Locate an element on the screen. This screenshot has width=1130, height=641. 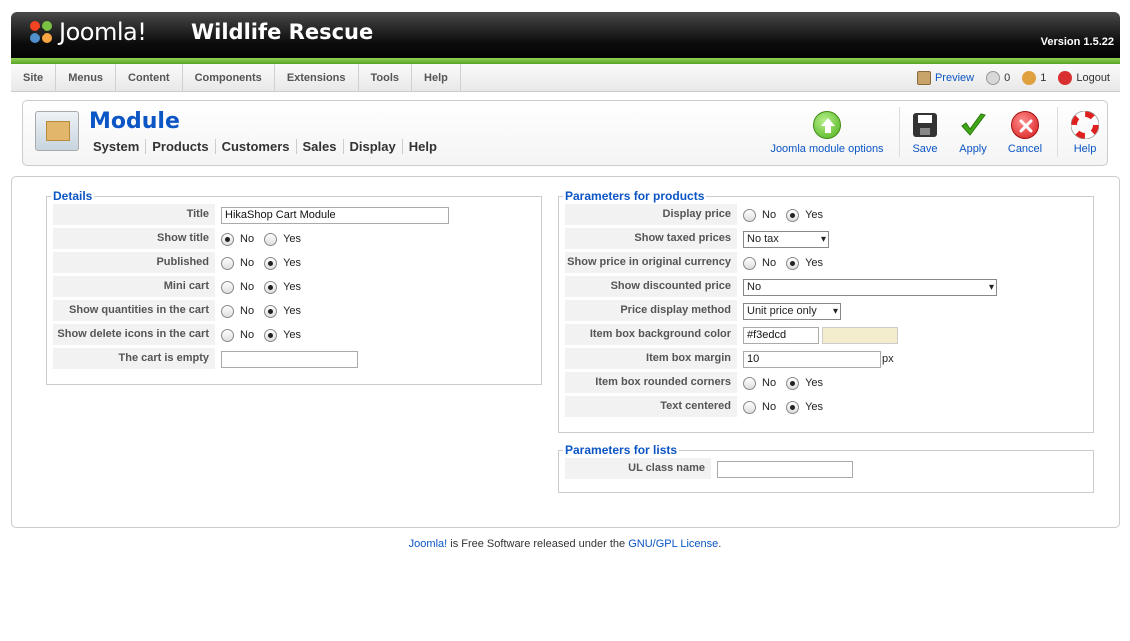
messages-count: 0 is located at coordinates (998, 78).